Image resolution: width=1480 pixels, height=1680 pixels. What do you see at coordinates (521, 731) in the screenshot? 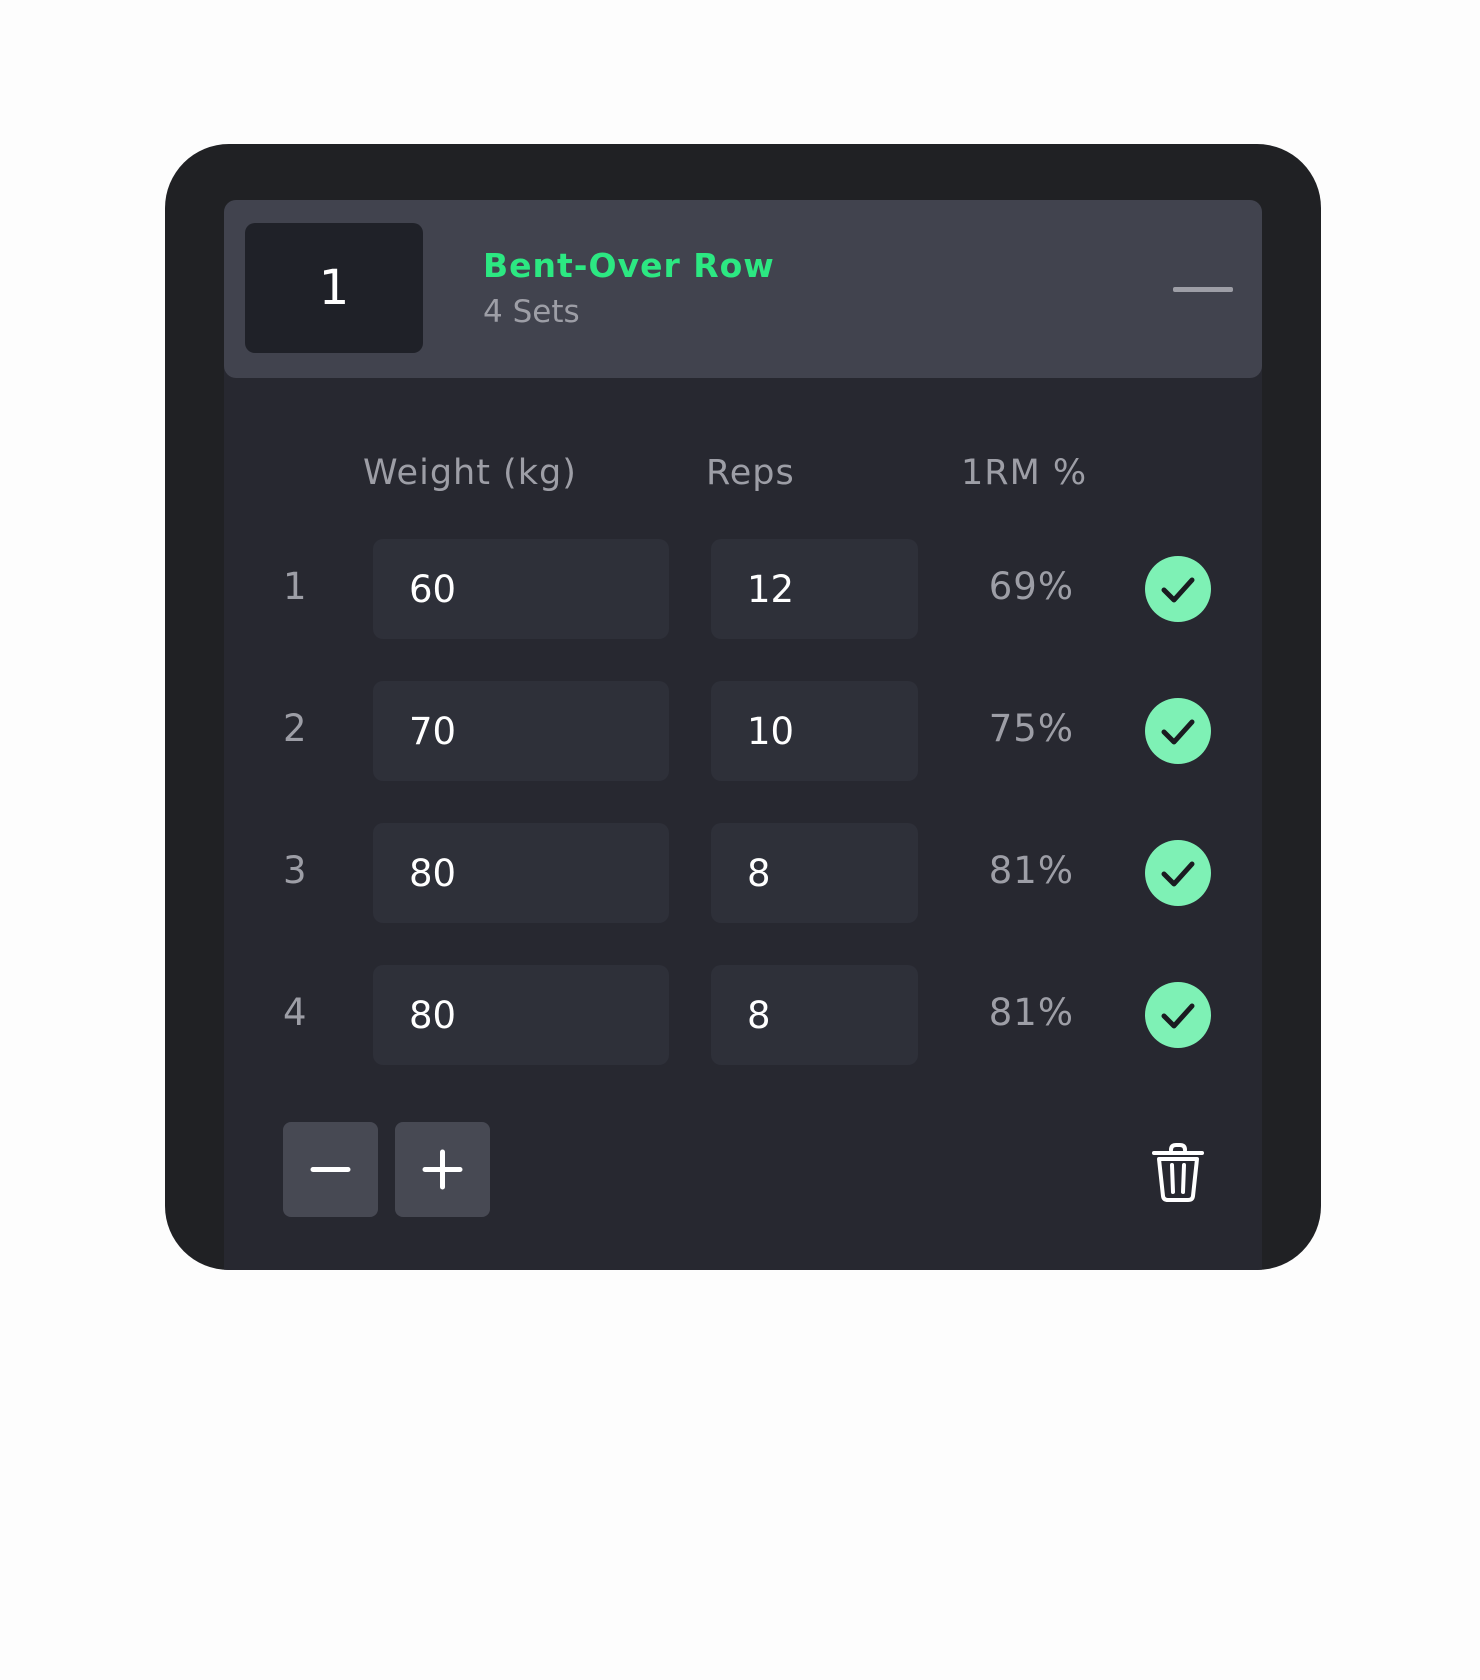
I see `weight-input: 70` at bounding box center [521, 731].